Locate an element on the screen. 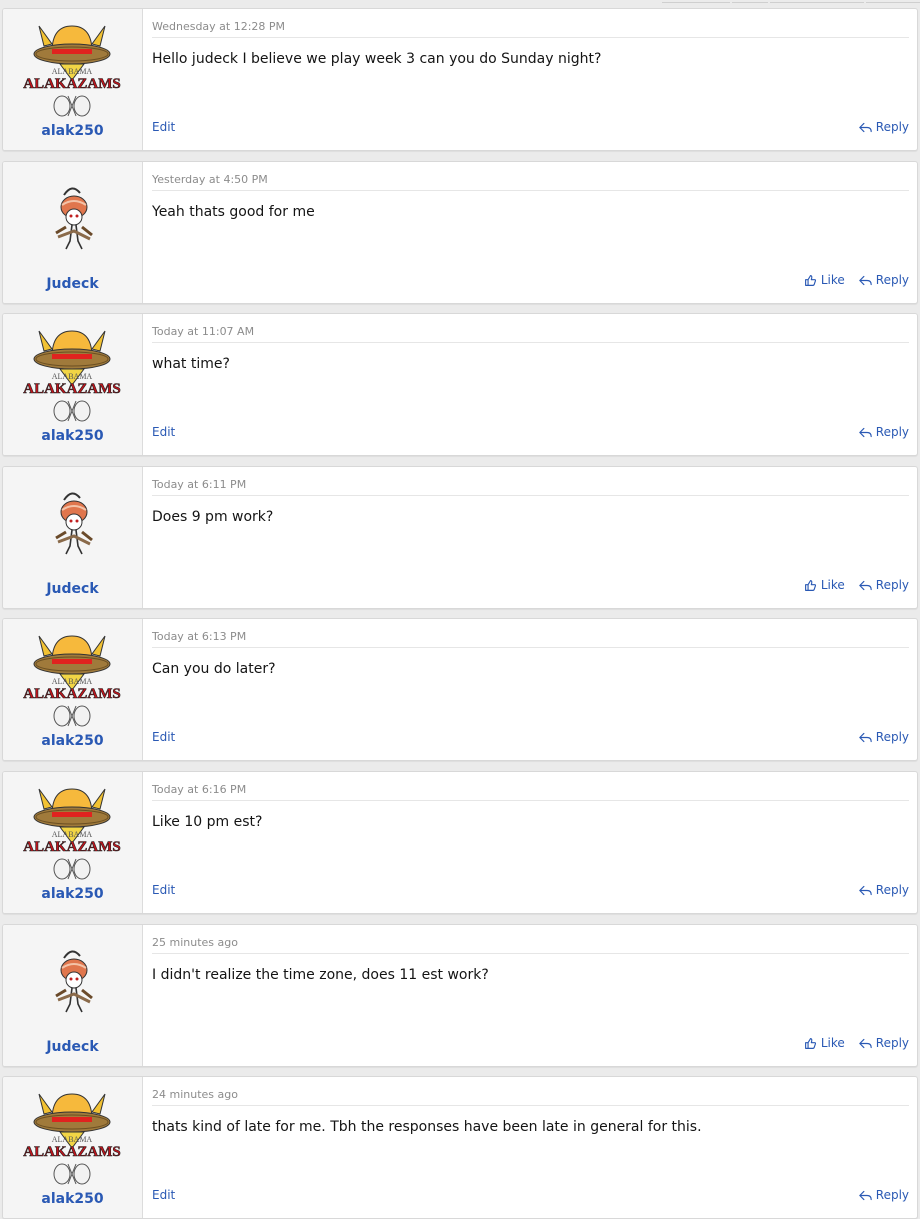 Image resolution: width=920 pixels, height=1219 pixels. post-timestamp: Today at 11:07 AM is located at coordinates (203, 331).